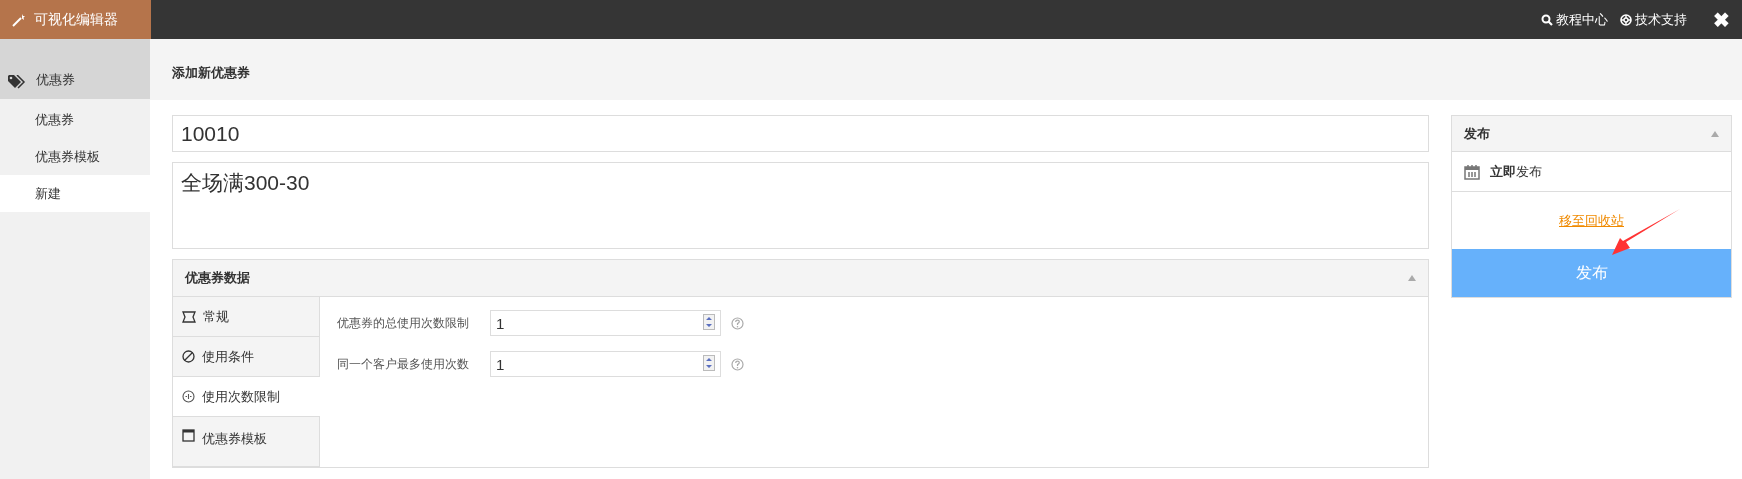 The width and height of the screenshot is (1742, 479). Describe the element at coordinates (1547, 19) in the screenshot. I see `search-icon` at that location.